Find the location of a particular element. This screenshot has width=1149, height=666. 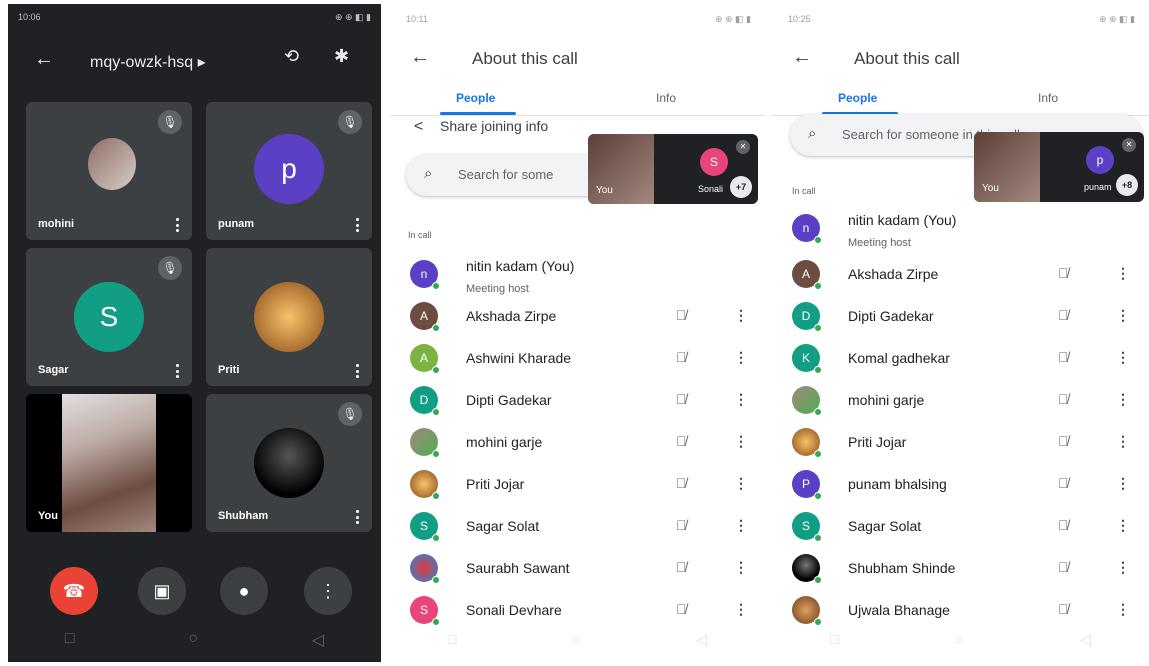

picture-in-picture: You ✕ p punam +8 is located at coordinates (1059, 167).